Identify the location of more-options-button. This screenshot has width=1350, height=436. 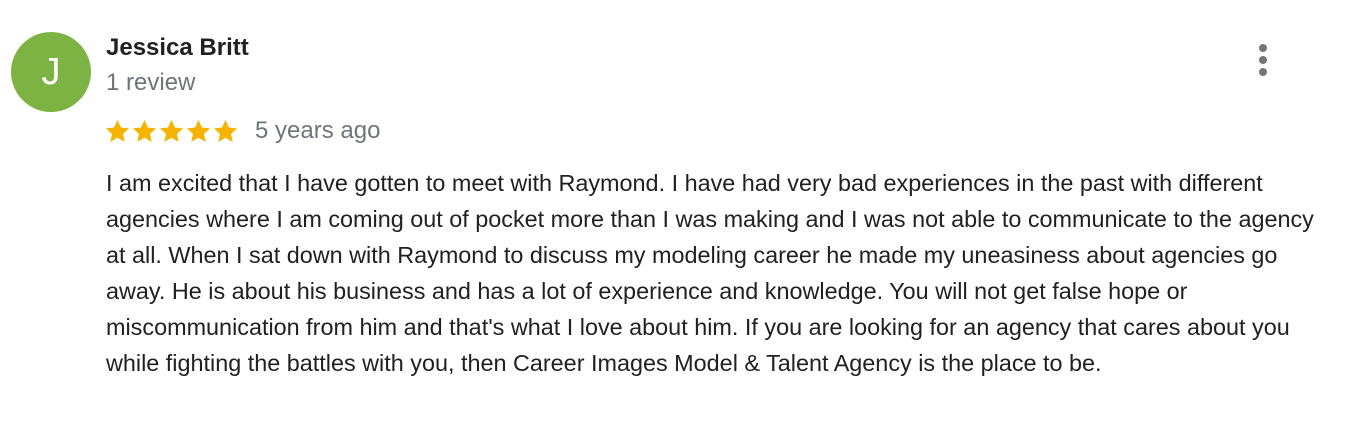
(1263, 60).